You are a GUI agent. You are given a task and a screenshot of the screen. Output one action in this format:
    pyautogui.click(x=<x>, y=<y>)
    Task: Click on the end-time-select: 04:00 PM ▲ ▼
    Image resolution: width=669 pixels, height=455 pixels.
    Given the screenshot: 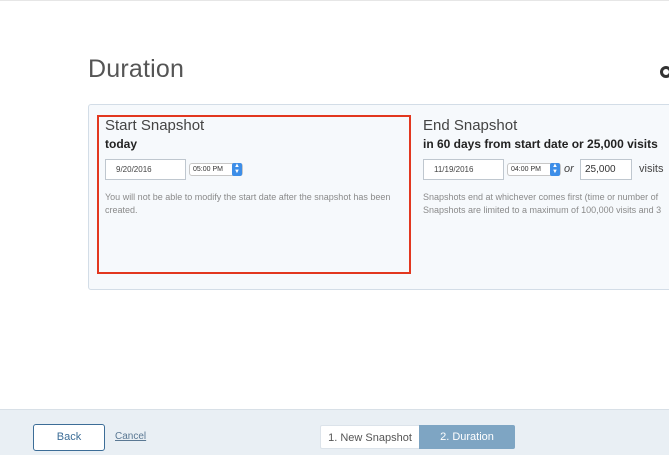 What is the action you would take?
    pyautogui.click(x=534, y=169)
    